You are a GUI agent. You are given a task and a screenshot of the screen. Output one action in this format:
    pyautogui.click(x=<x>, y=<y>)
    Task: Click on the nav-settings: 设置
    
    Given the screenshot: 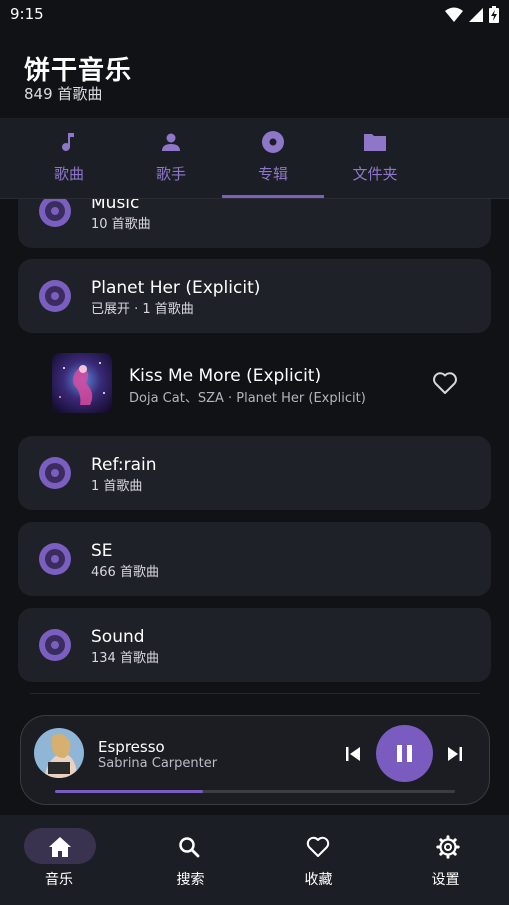 What is the action you would take?
    pyautogui.click(x=445, y=860)
    